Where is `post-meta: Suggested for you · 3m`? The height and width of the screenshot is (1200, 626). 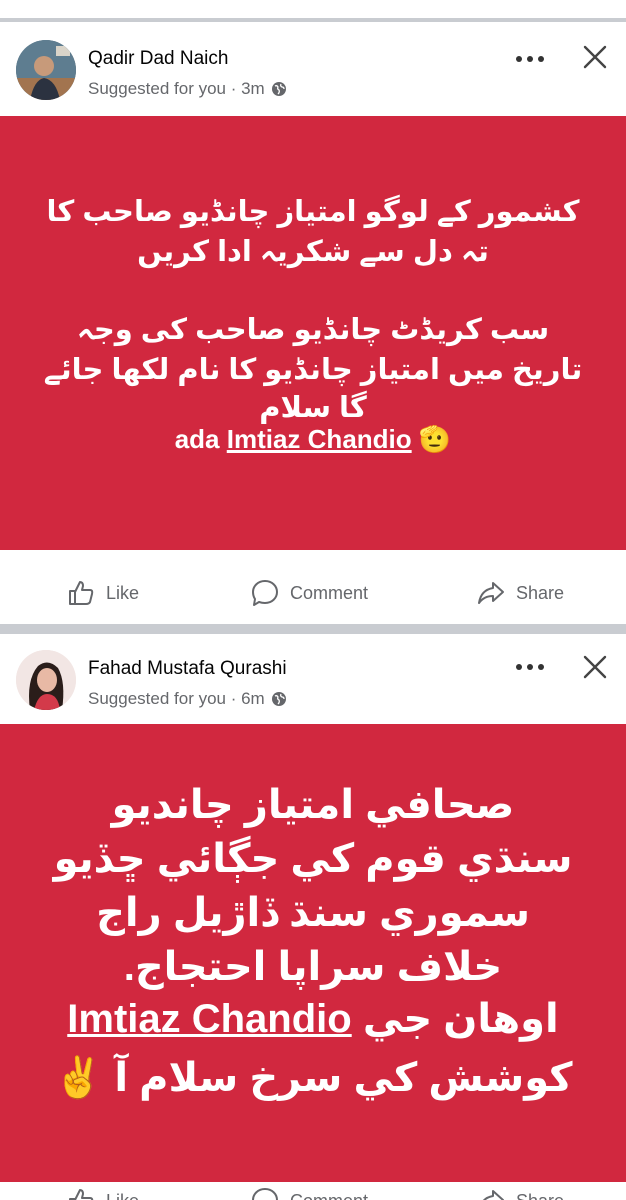 post-meta: Suggested for you · 3m is located at coordinates (187, 89).